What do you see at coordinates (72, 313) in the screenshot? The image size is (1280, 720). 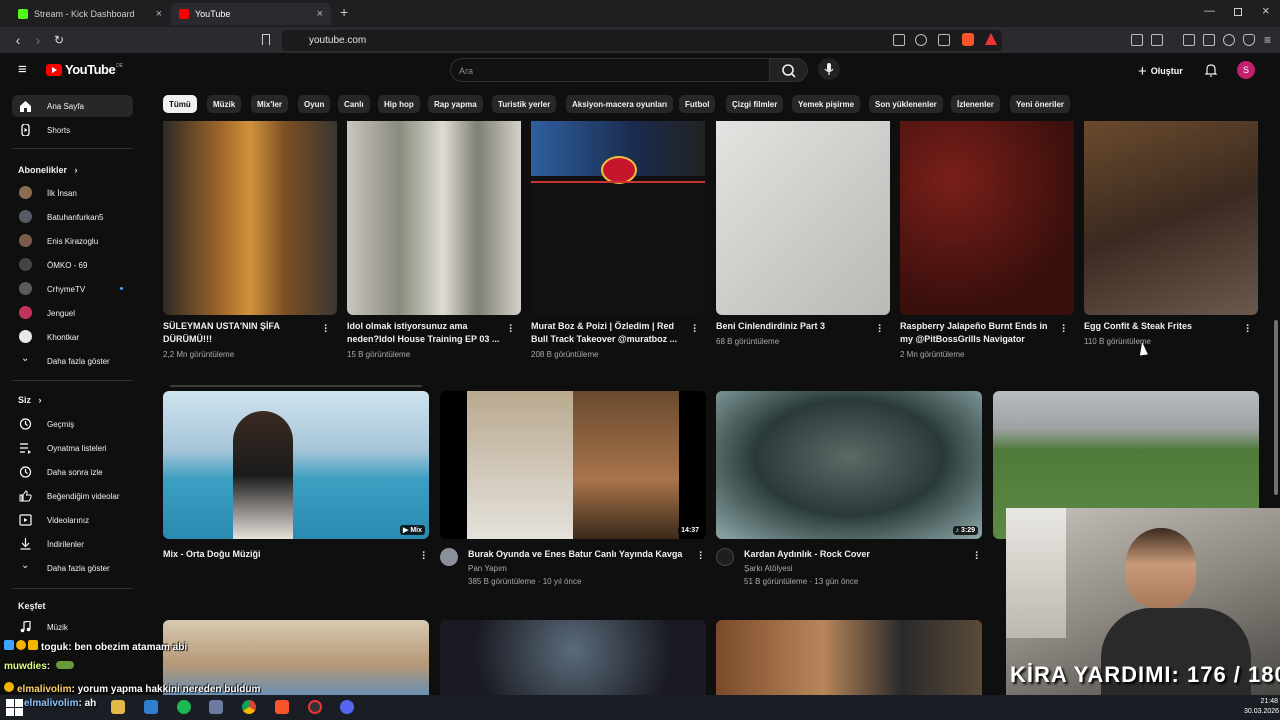 I see `sidebar-sub-item: Jenguel` at bounding box center [72, 313].